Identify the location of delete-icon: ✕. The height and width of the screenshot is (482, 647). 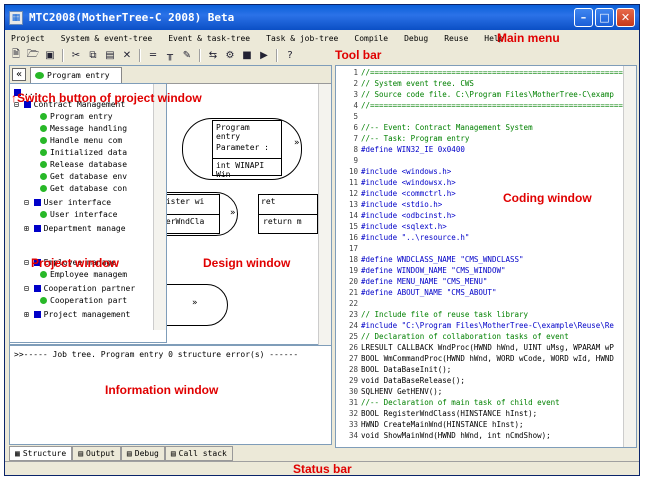
(127, 55).